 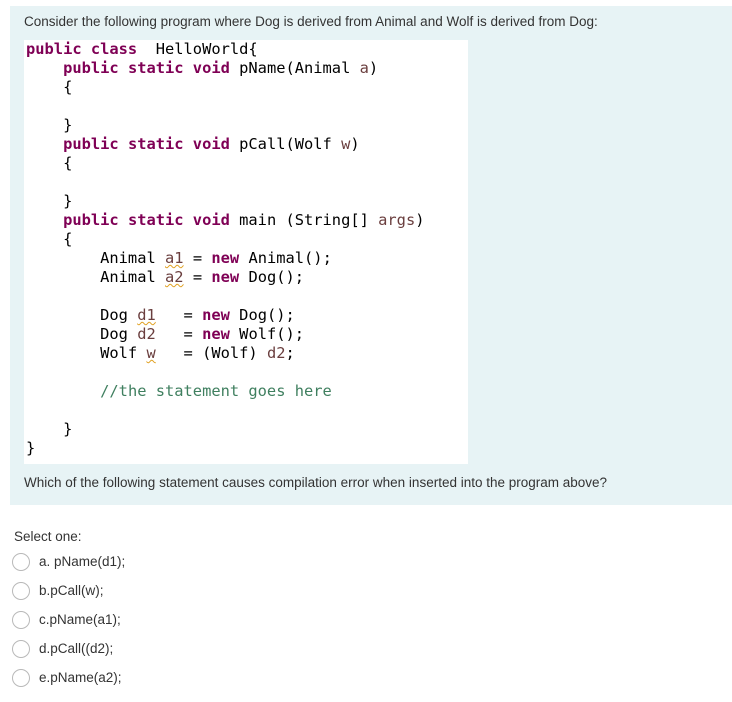 What do you see at coordinates (174, 277) in the screenshot?
I see `code-token: a2` at bounding box center [174, 277].